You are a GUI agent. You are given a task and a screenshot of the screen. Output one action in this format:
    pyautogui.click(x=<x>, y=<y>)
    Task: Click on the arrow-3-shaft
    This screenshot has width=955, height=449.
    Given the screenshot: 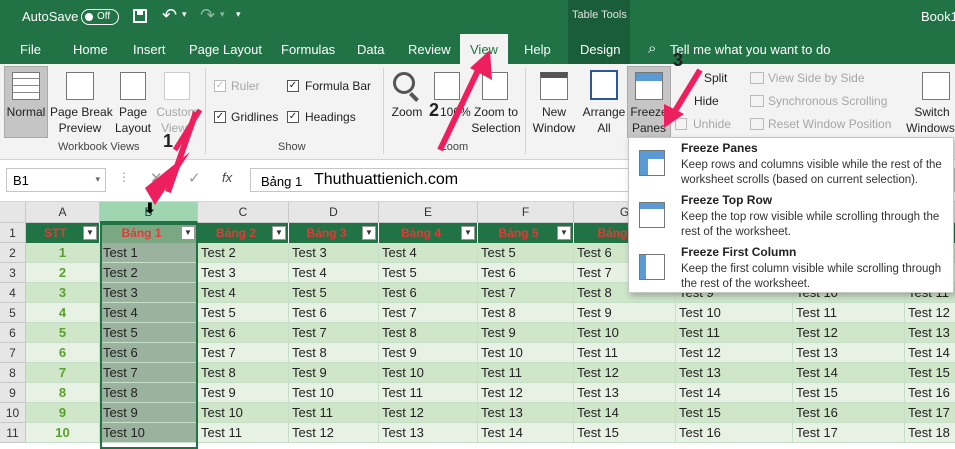 What is the action you would take?
    pyautogui.click(x=686, y=93)
    